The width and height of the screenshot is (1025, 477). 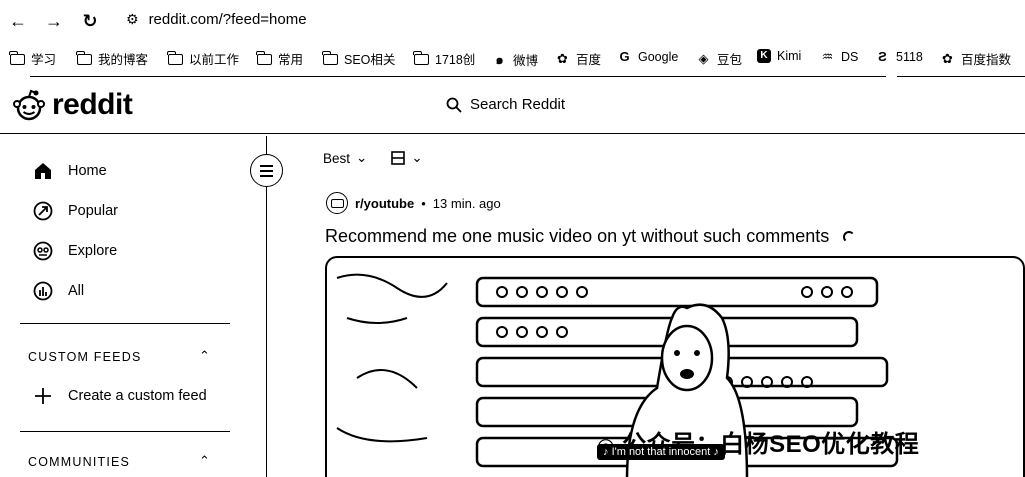 What do you see at coordinates (975, 58) in the screenshot?
I see `bookmark-baidu-index: ✿ 百度指数` at bounding box center [975, 58].